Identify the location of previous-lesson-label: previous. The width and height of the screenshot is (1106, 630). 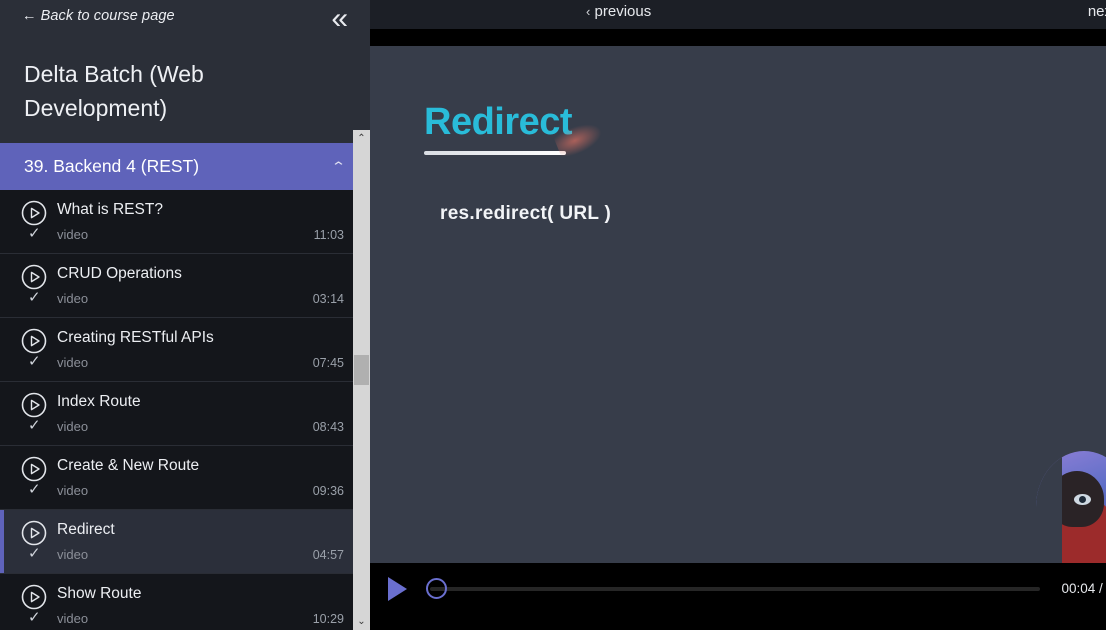
(623, 11).